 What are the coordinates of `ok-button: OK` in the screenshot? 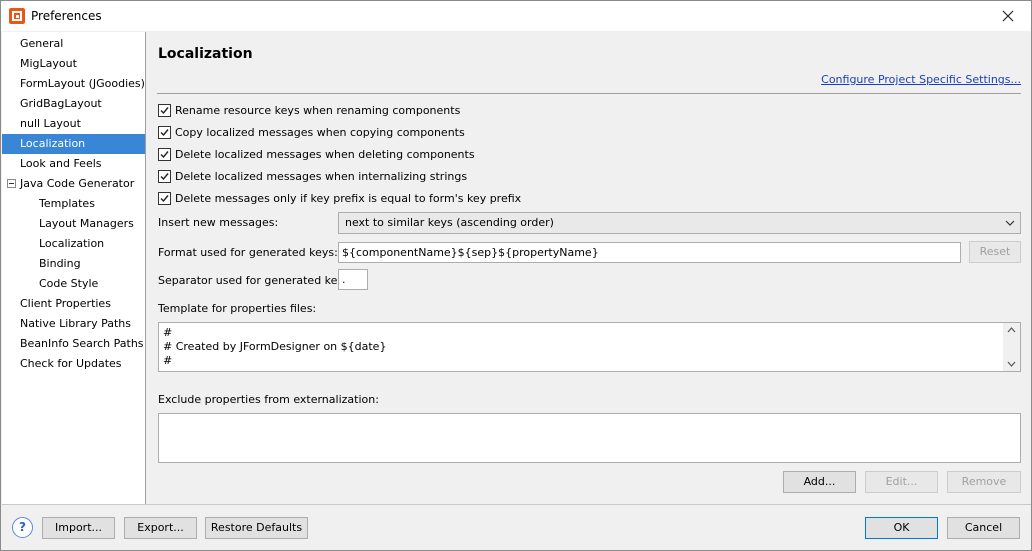 It's located at (901, 528).